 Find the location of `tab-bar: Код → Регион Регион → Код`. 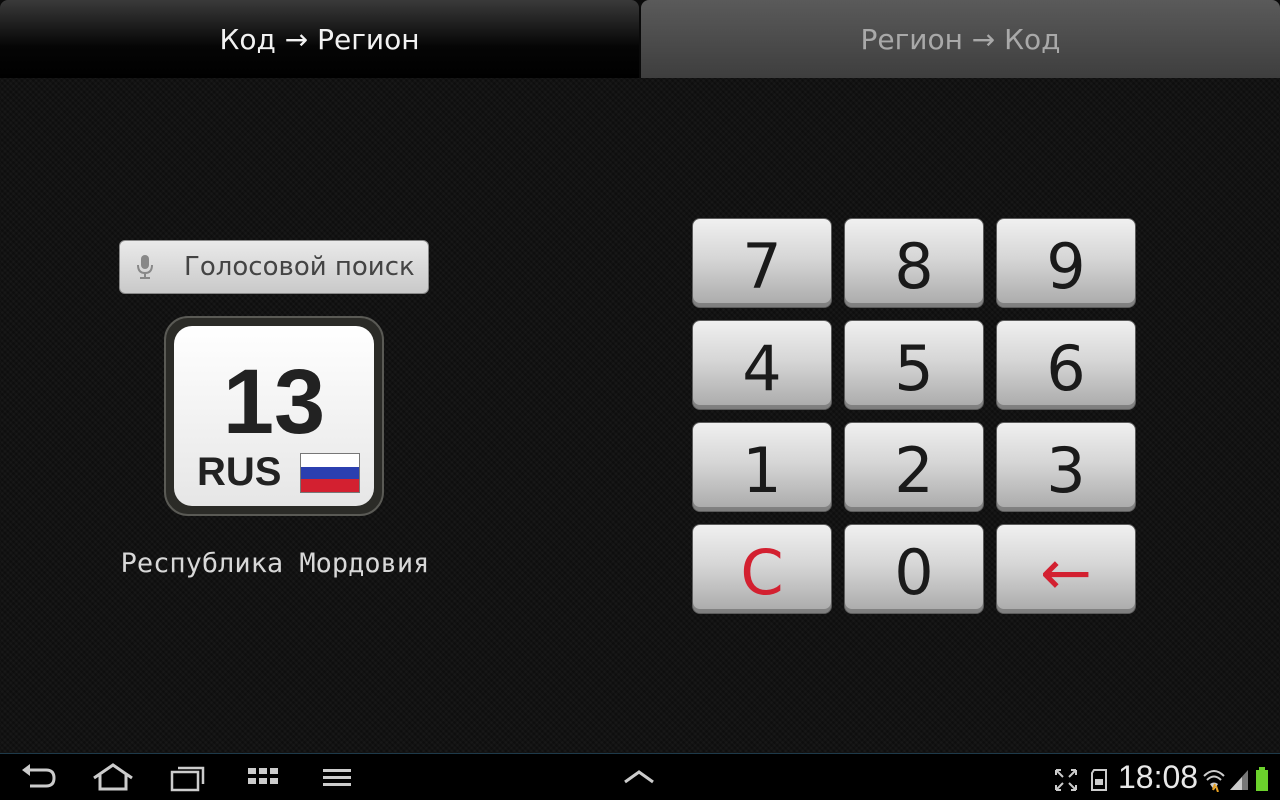

tab-bar: Код → Регион Регион → Код is located at coordinates (640, 39).